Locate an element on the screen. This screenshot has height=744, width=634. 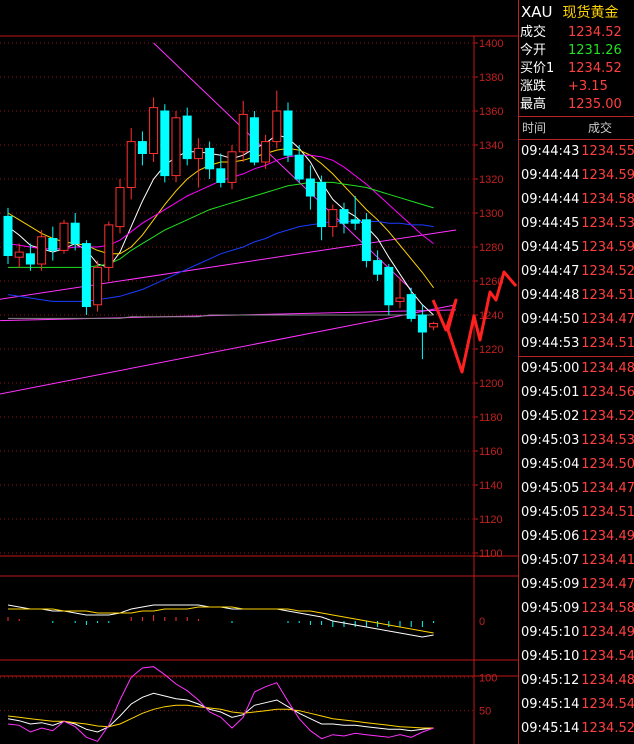
quote-row: 买价1 1234.52 is located at coordinates (576, 69).